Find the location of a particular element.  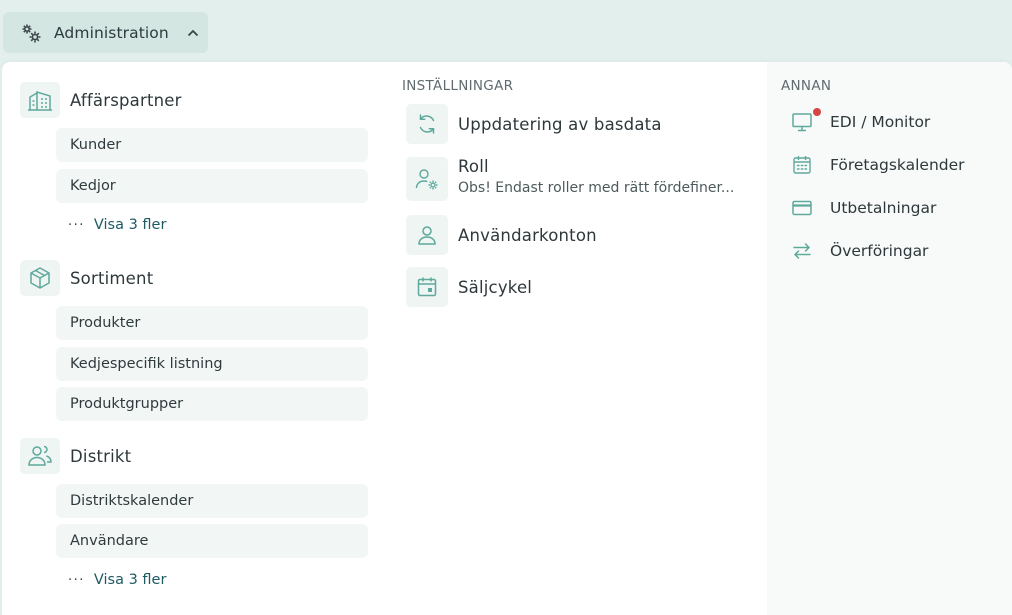

menu-item-utbetalningar: Utbetalningar is located at coordinates (863, 208).